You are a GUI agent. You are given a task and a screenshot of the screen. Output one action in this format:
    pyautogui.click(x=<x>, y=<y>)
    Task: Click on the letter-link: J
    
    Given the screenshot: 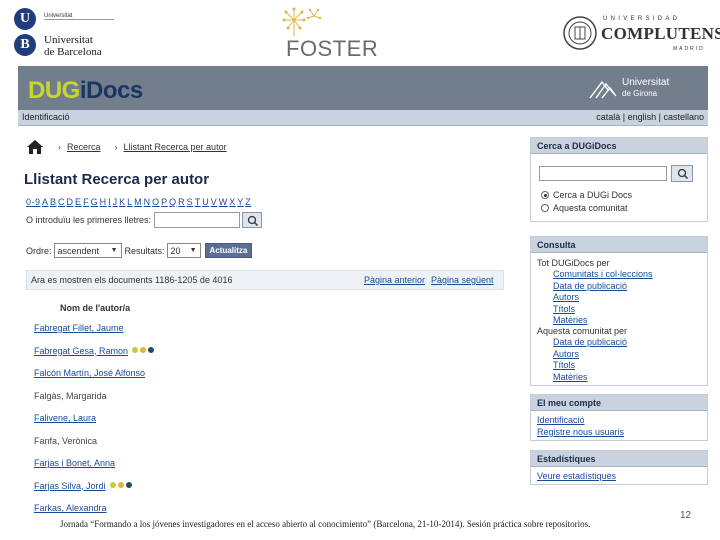 What is the action you would take?
    pyautogui.click(x=115, y=202)
    